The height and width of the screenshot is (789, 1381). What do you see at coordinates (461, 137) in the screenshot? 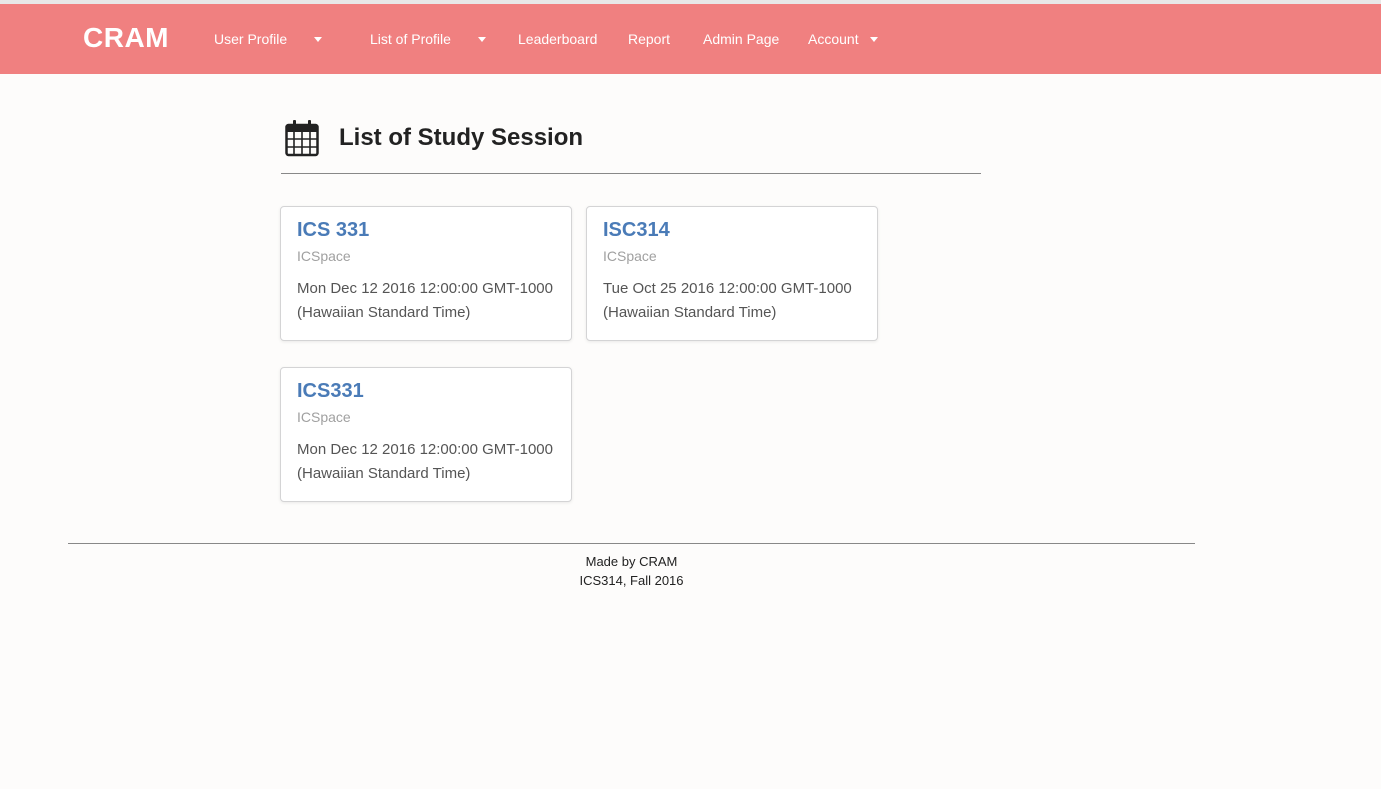
I see `page-title: List of Study Session` at bounding box center [461, 137].